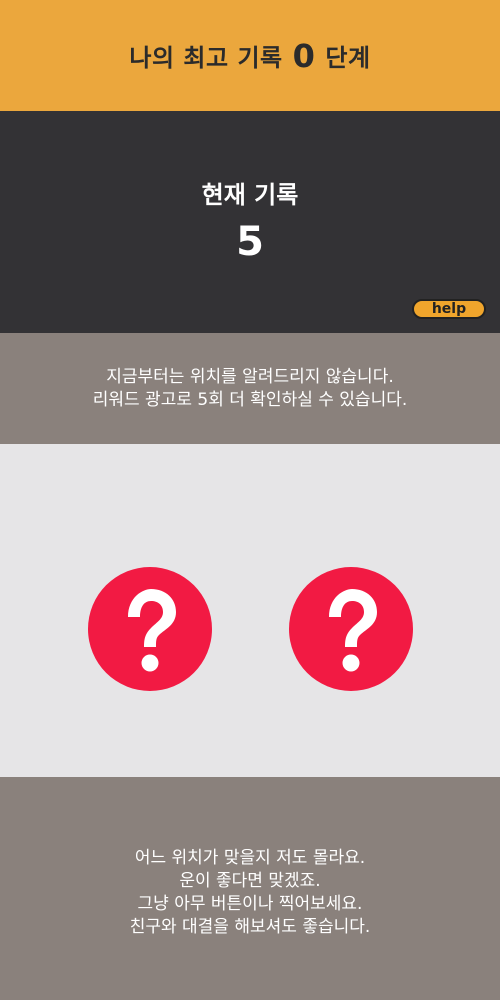  I want to click on choice-button-right, so click(351, 629).